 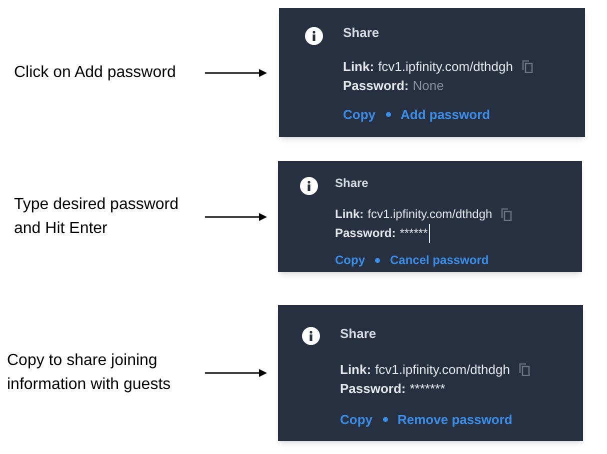 I want to click on password-value: None, so click(x=428, y=86).